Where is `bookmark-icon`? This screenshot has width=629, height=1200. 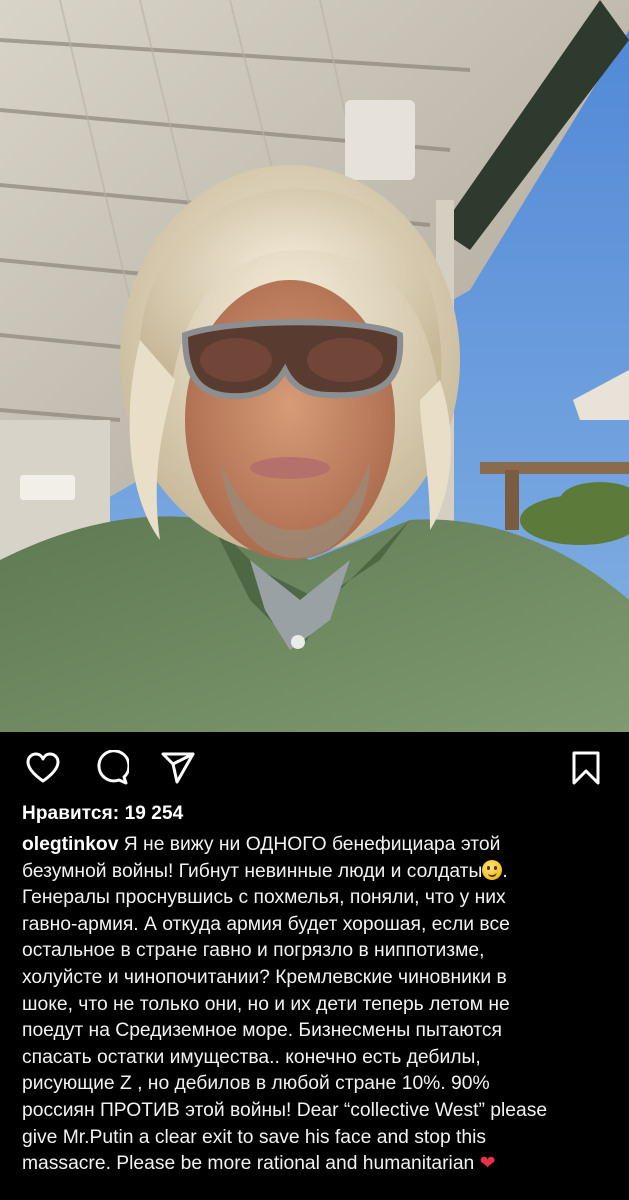
bookmark-icon is located at coordinates (586, 768).